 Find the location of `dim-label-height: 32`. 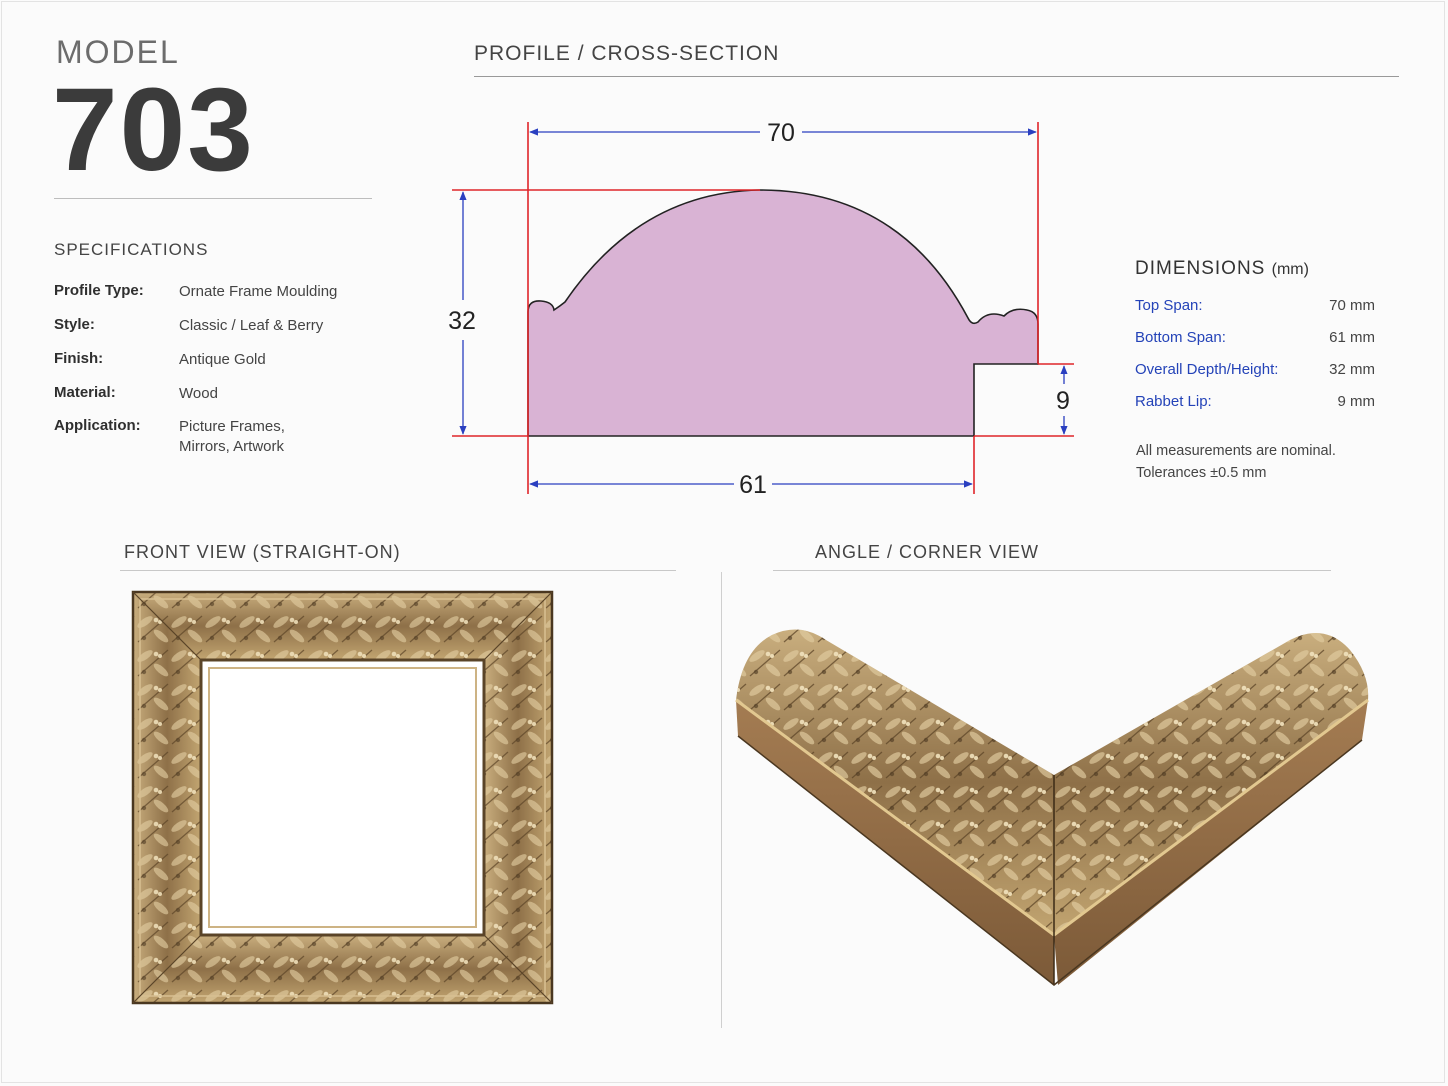

dim-label-height: 32 is located at coordinates (462, 321).